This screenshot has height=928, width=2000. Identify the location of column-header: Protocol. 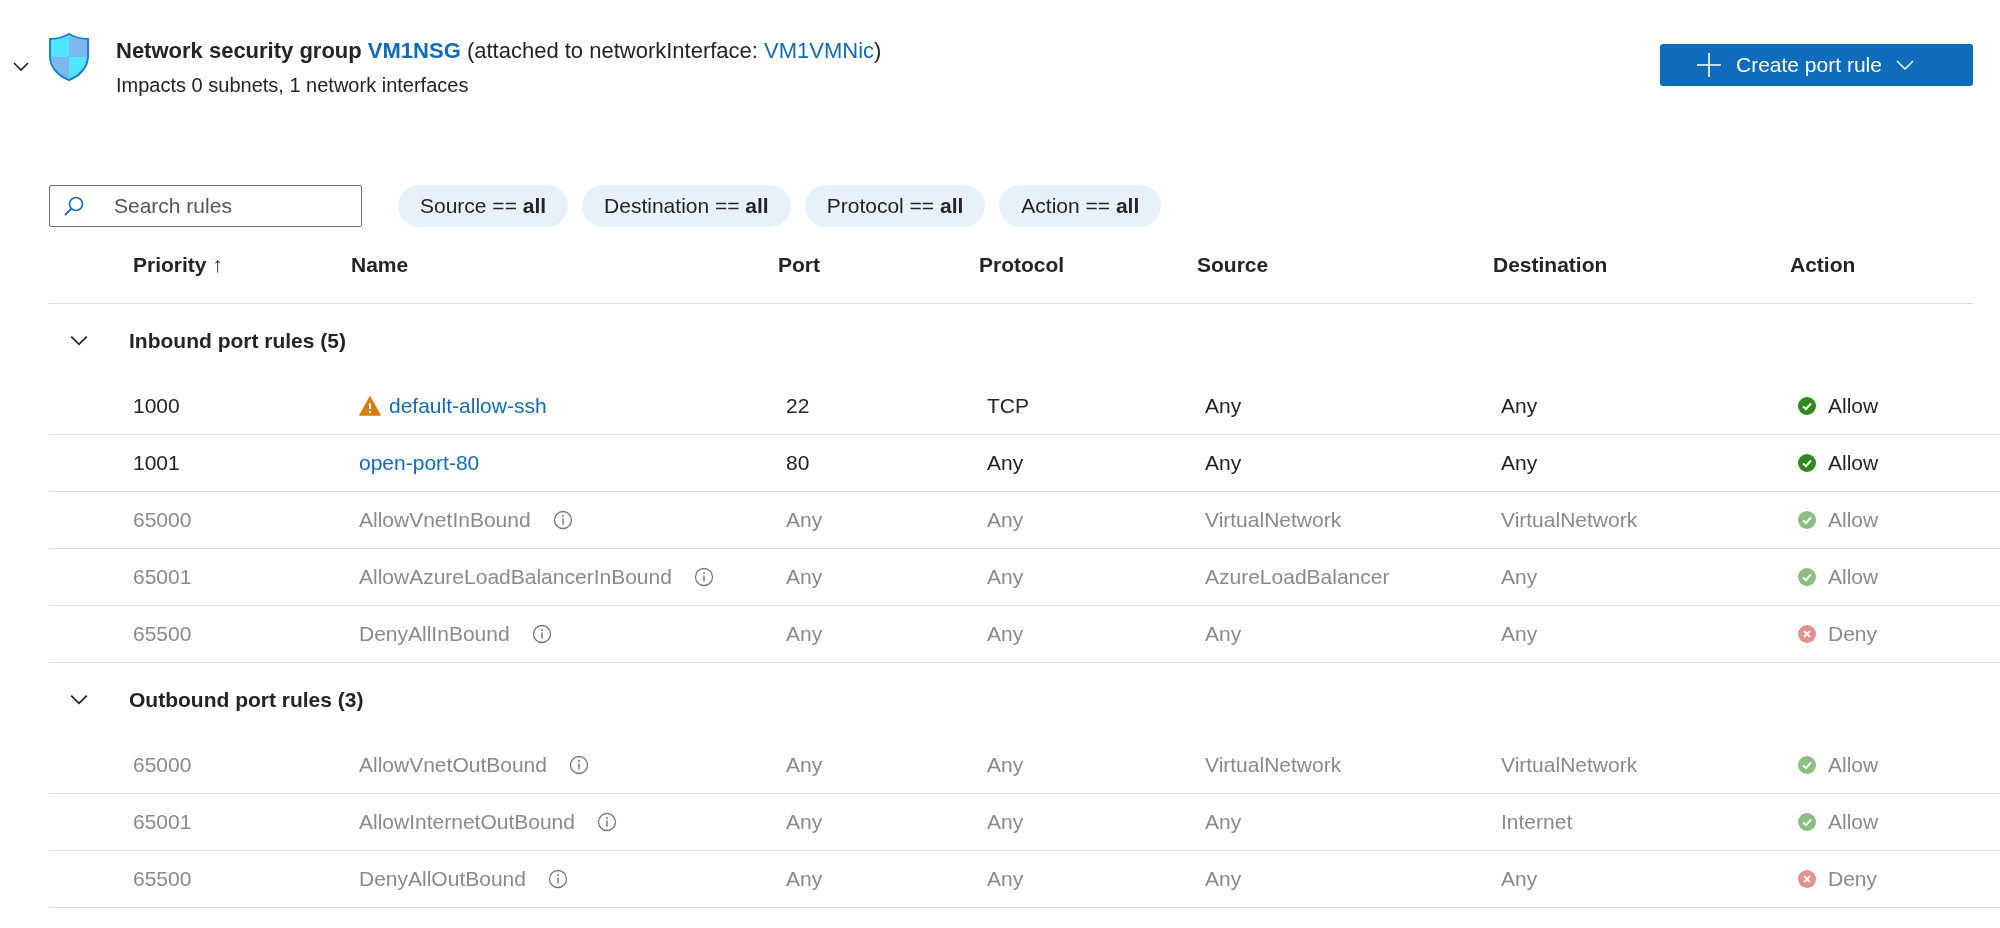
(1088, 265).